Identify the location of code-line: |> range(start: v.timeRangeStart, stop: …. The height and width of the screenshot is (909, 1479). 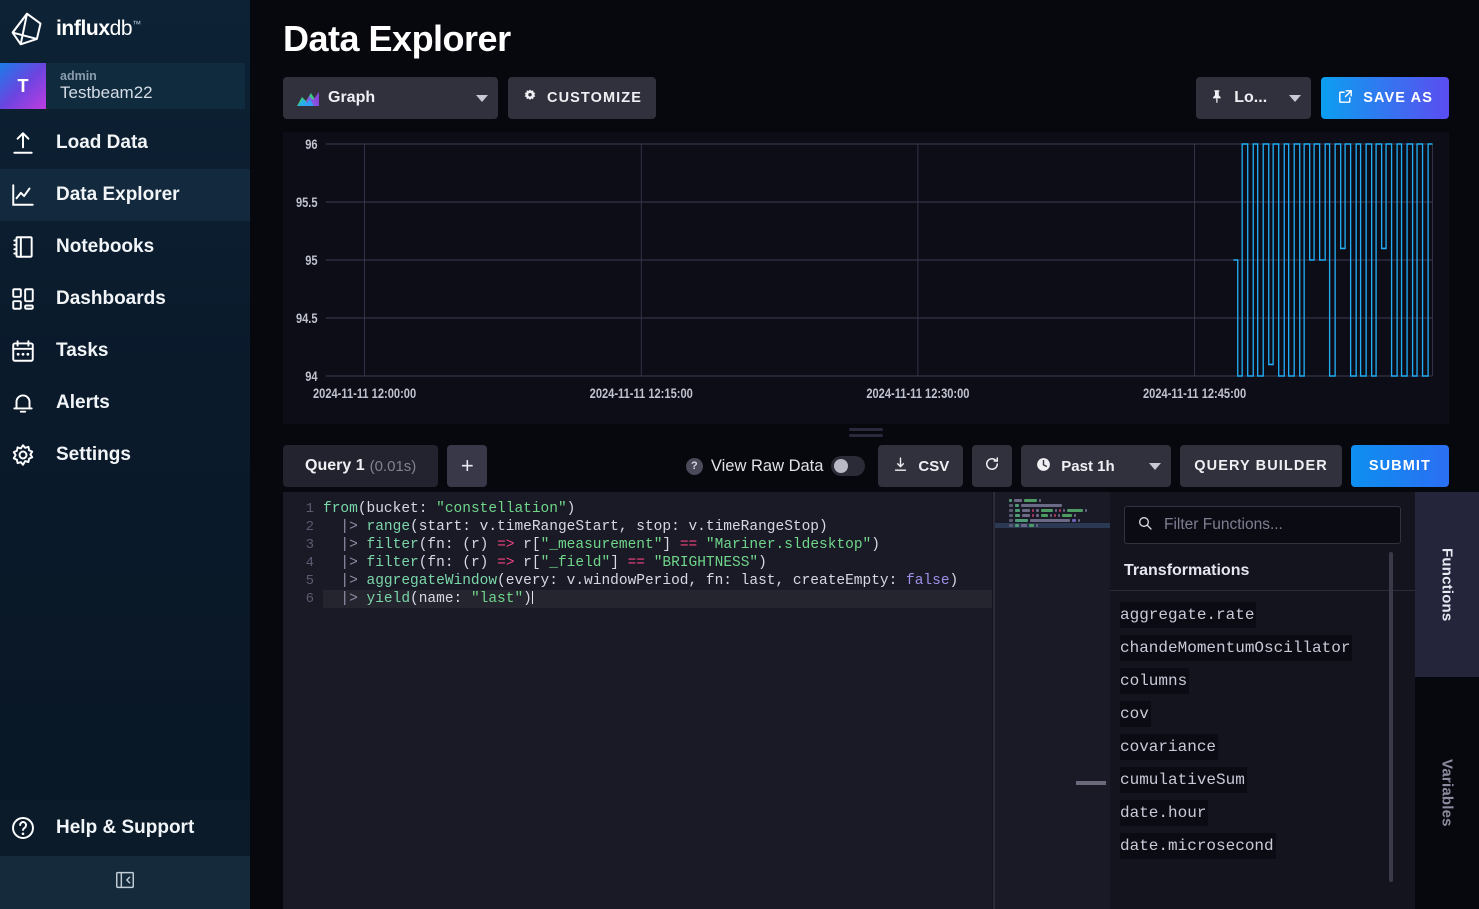
(657, 527).